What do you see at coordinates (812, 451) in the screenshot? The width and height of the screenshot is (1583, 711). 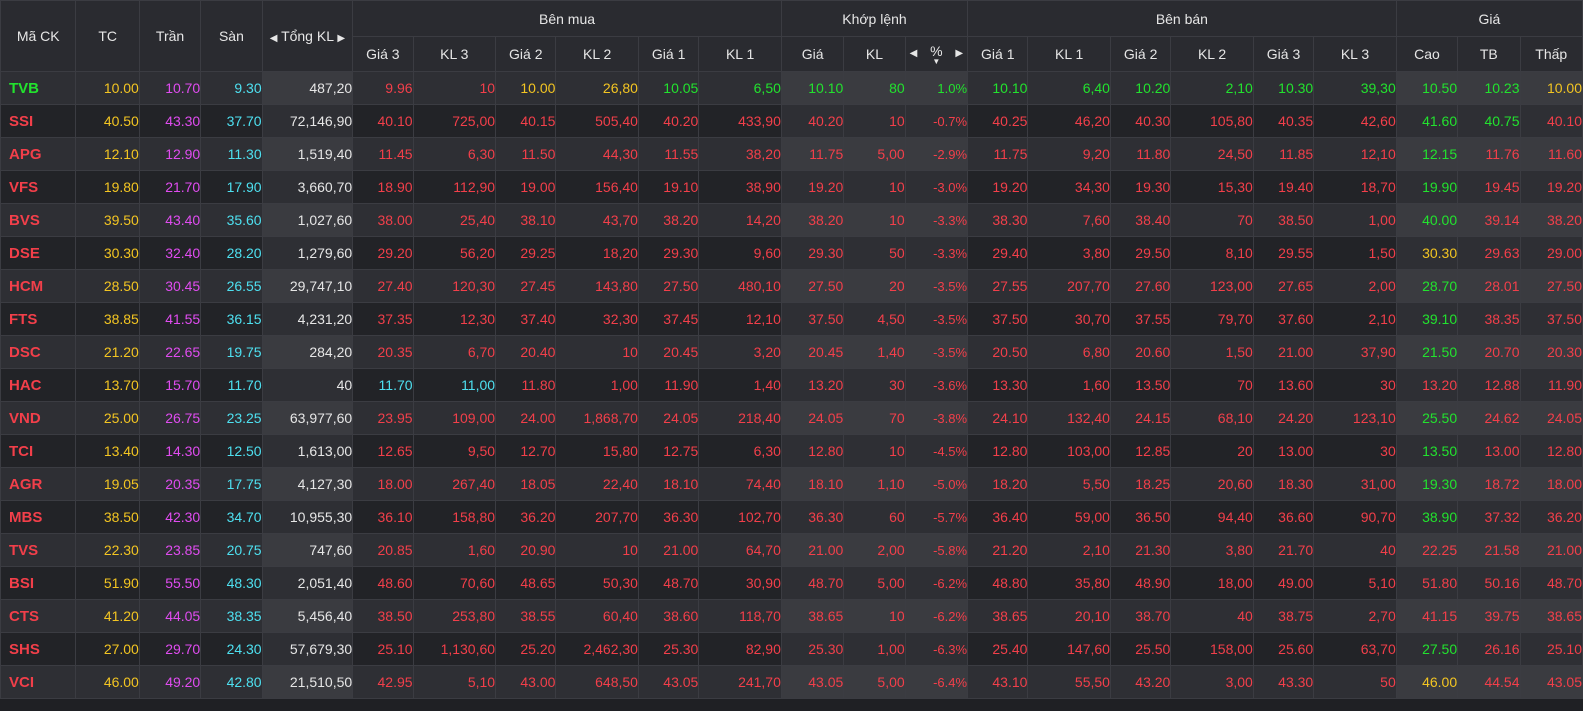 I see `match-price-cell: 12.80` at bounding box center [812, 451].